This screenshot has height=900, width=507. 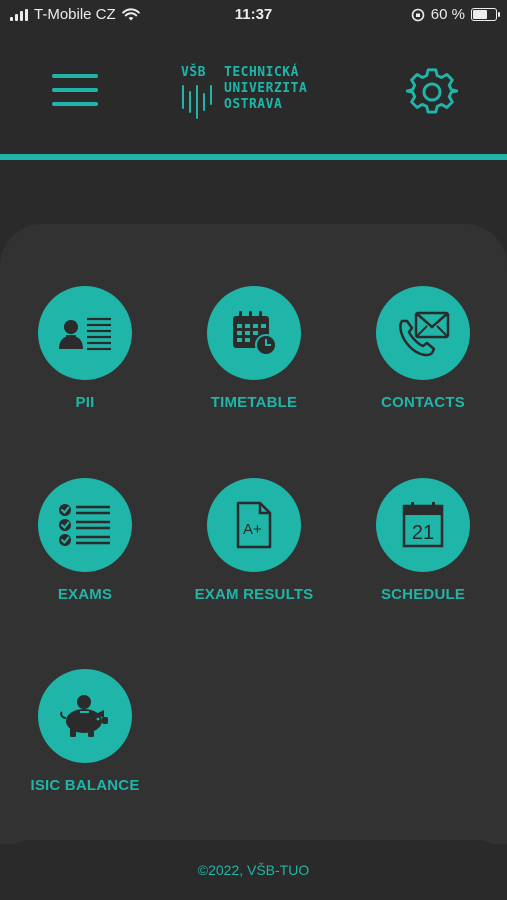 I want to click on calendar-day-number: 21, so click(x=423, y=533).